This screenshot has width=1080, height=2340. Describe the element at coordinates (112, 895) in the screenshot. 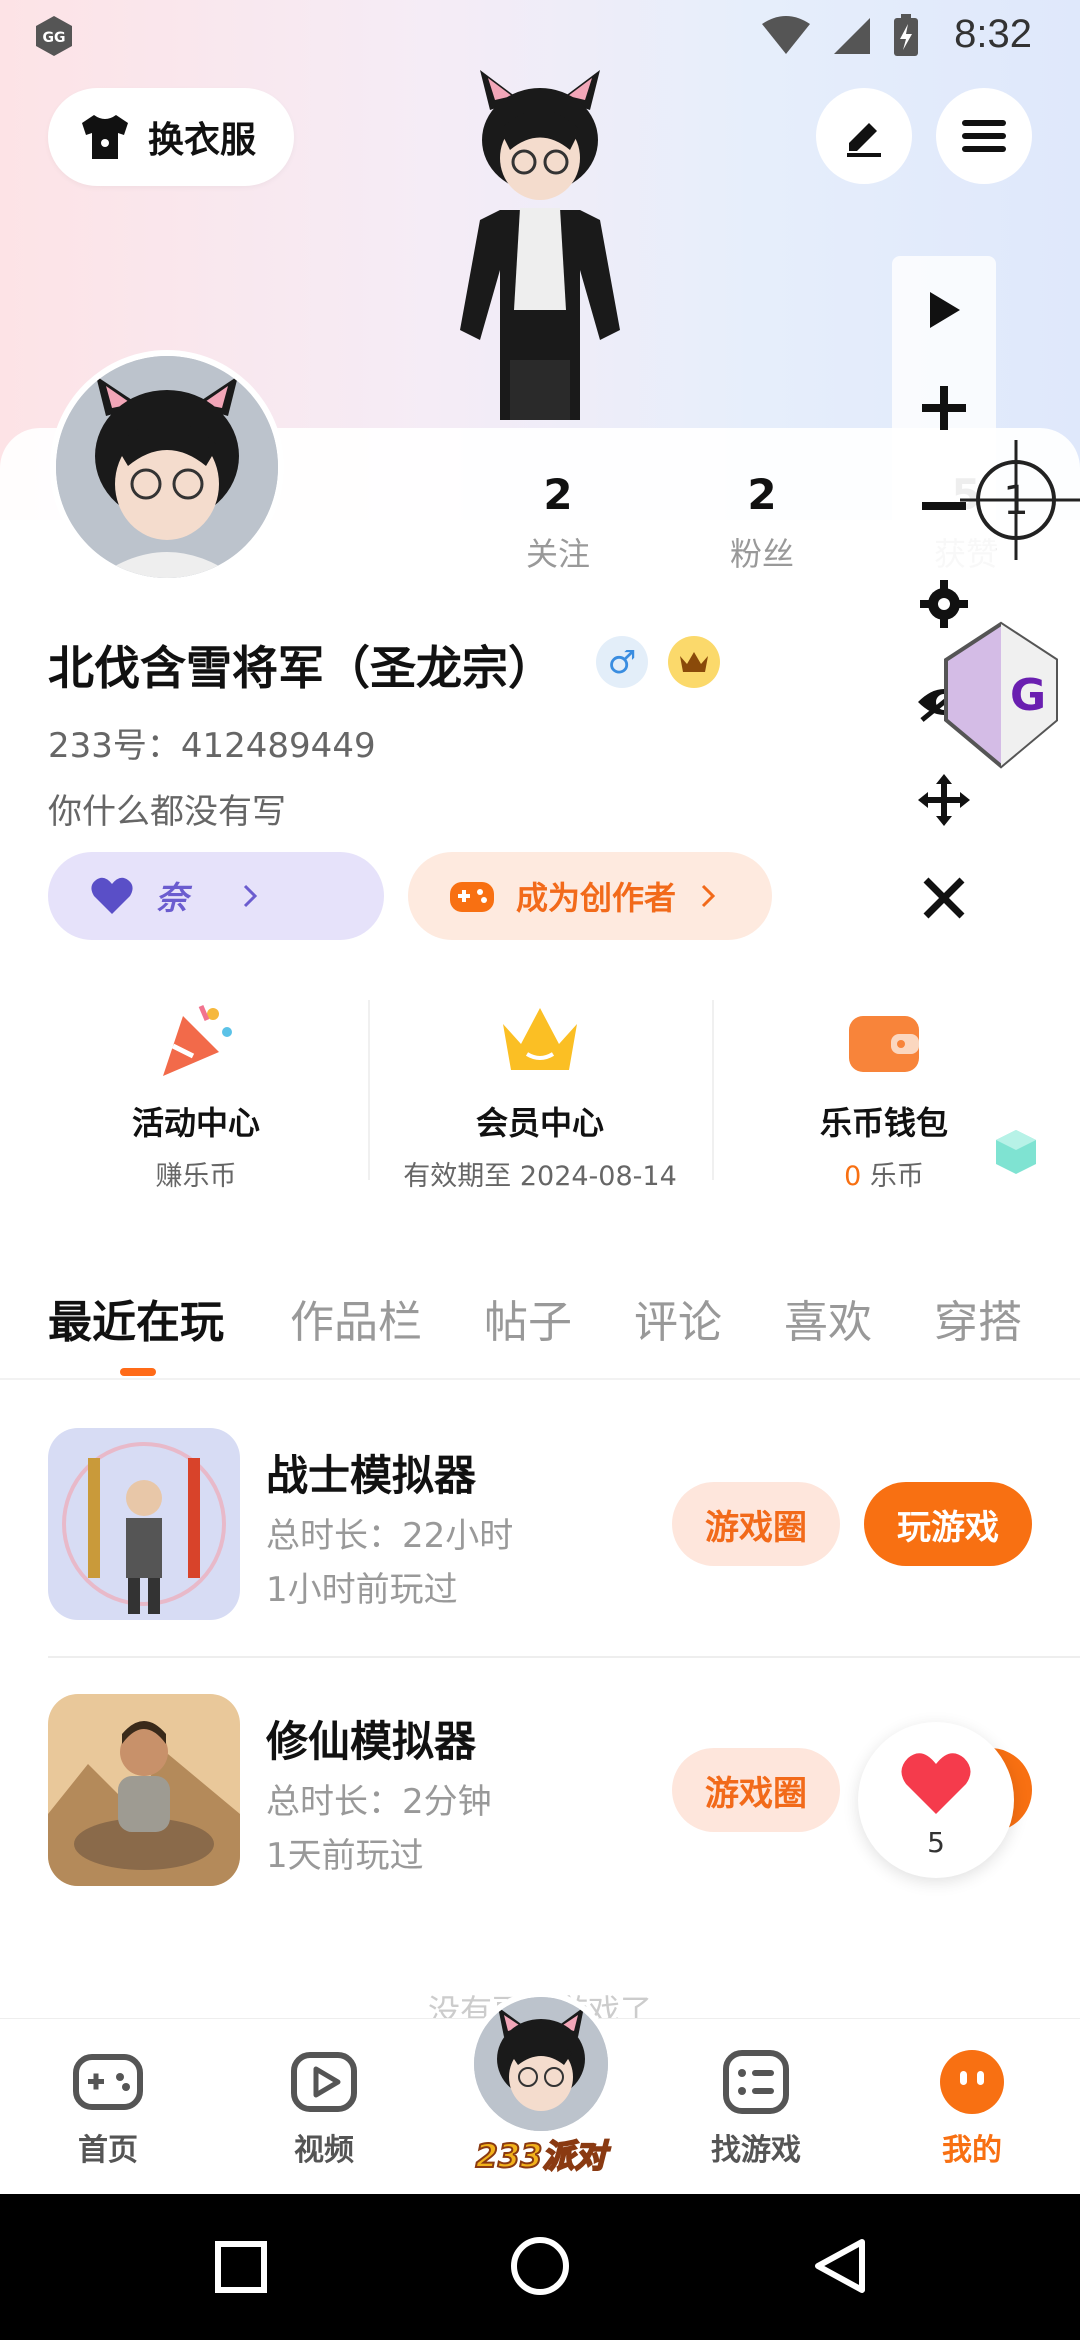

I see `heart-badge-icon` at that location.